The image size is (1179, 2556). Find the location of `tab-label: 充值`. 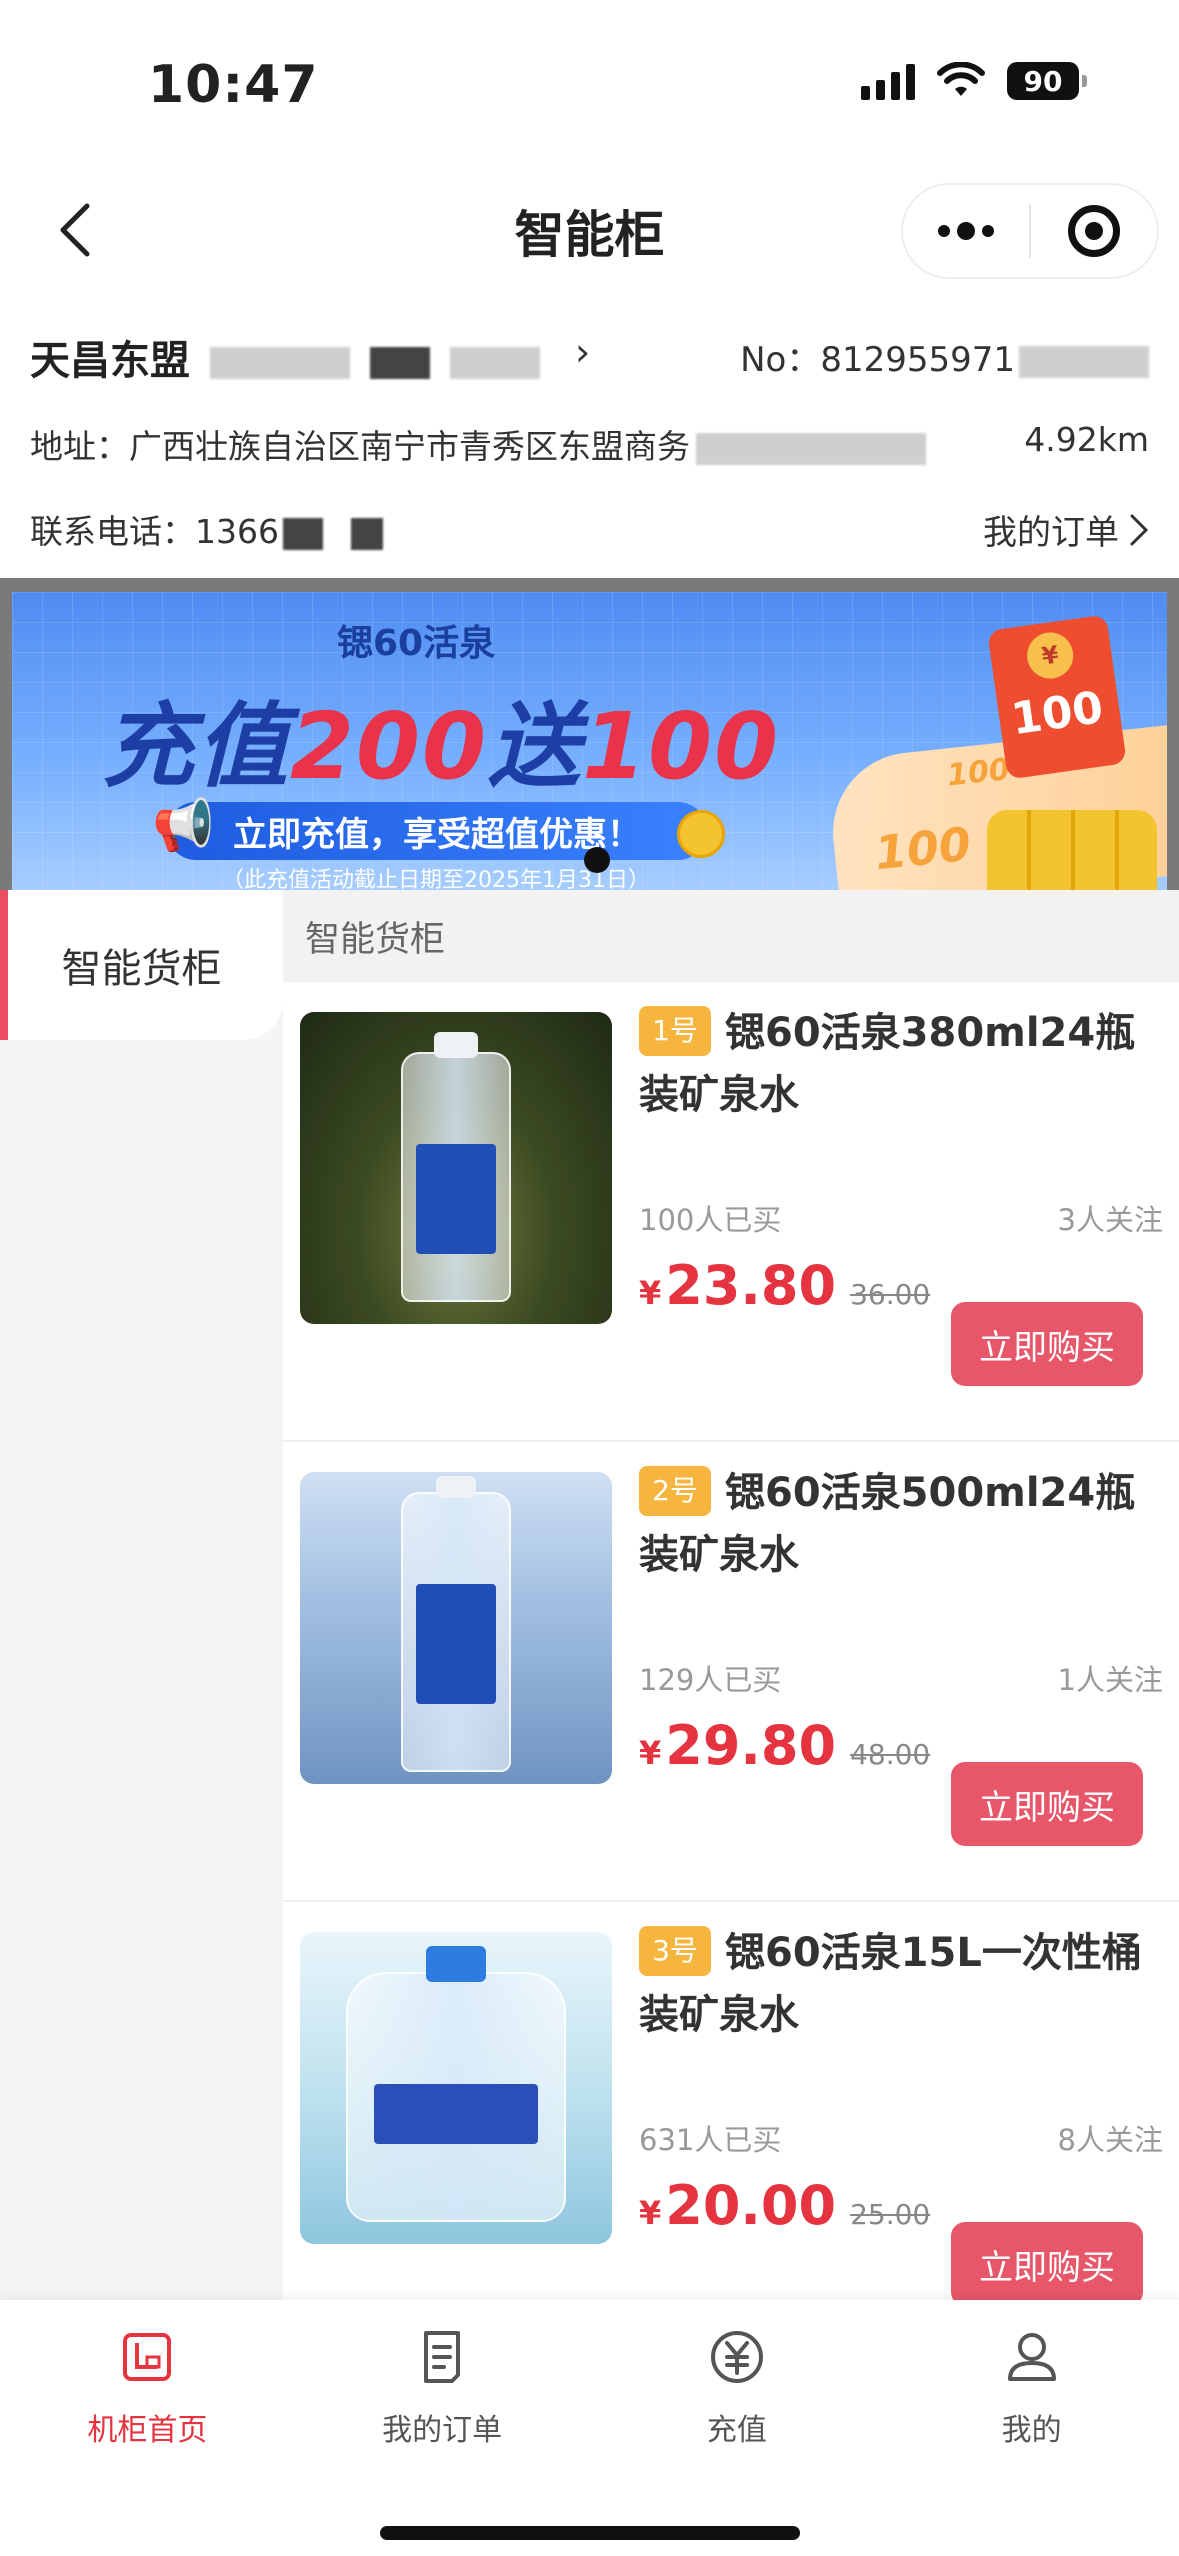

tab-label: 充值 is located at coordinates (736, 2430).